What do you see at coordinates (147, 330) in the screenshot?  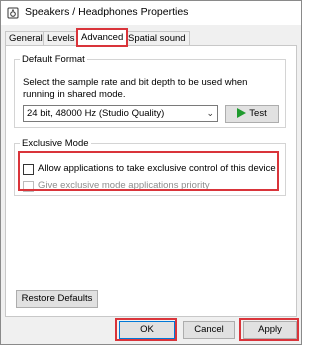 I see `ok-button: OK` at bounding box center [147, 330].